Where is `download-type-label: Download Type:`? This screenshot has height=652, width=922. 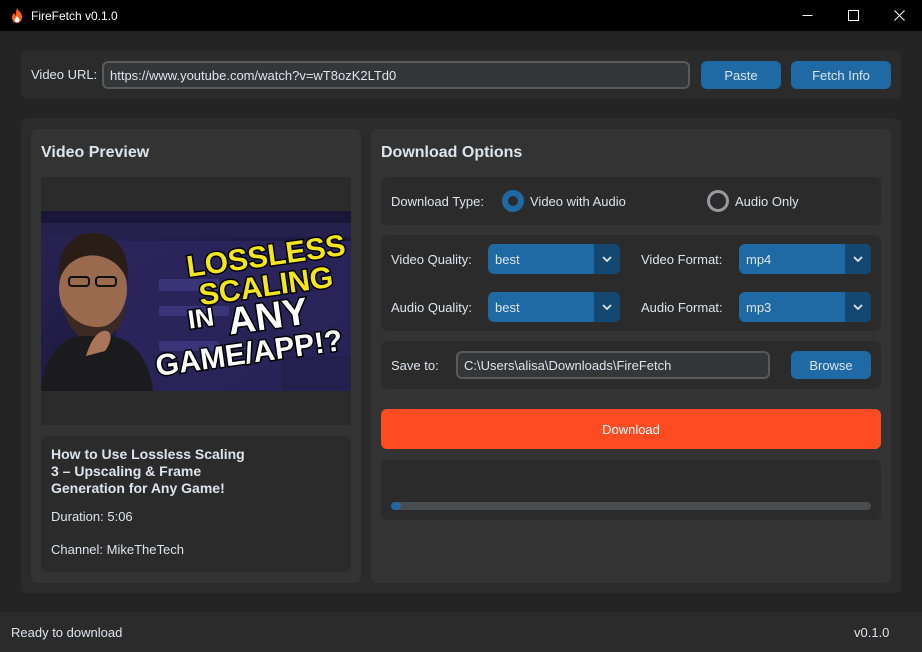
download-type-label: Download Type: is located at coordinates (437, 201).